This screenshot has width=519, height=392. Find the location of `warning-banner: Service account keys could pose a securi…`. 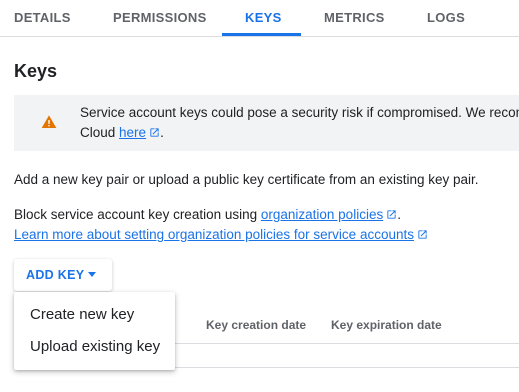

warning-banner: Service account keys could pose a securi… is located at coordinates (266, 123).